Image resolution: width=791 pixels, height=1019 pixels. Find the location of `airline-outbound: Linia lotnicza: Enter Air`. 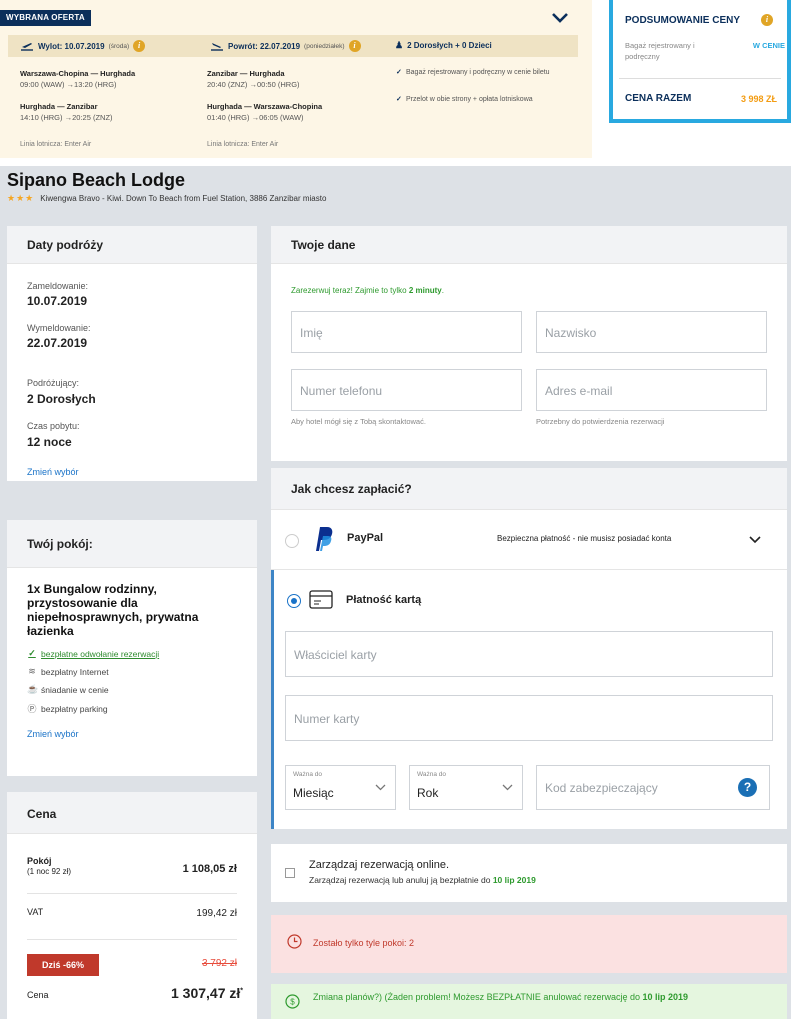

airline-outbound: Linia lotnicza: Enter Air is located at coordinates (56, 144).